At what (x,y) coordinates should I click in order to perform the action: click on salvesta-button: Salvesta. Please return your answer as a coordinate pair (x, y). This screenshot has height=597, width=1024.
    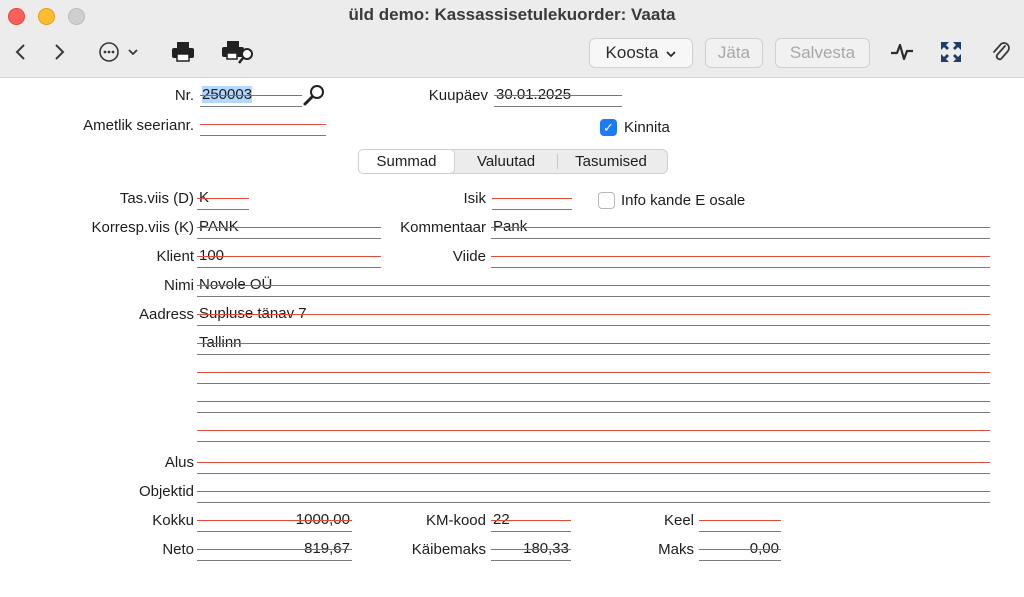
    Looking at the image, I should click on (822, 53).